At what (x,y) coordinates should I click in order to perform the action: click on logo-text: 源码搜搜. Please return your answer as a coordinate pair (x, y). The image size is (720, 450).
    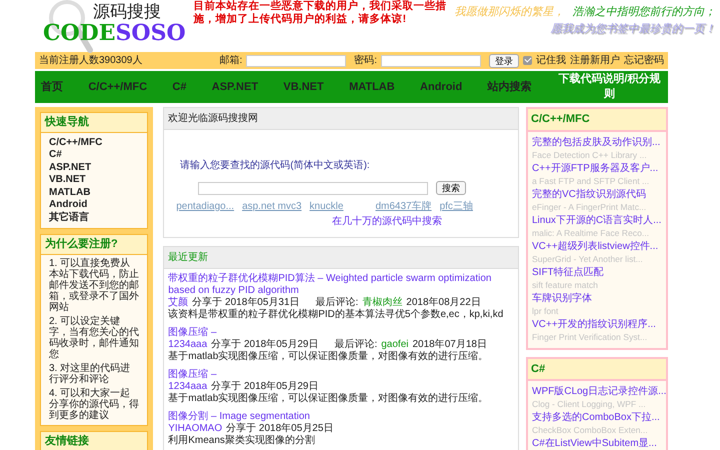
    Looking at the image, I should click on (127, 12).